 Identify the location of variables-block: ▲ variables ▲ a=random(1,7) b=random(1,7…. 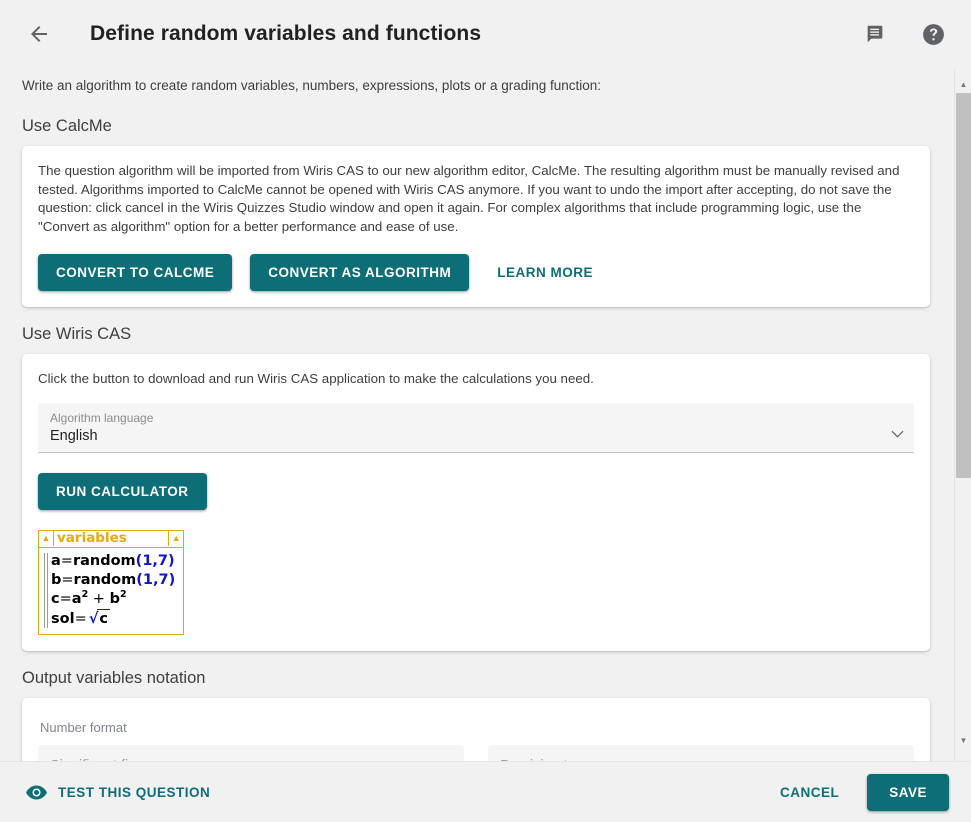
(111, 582).